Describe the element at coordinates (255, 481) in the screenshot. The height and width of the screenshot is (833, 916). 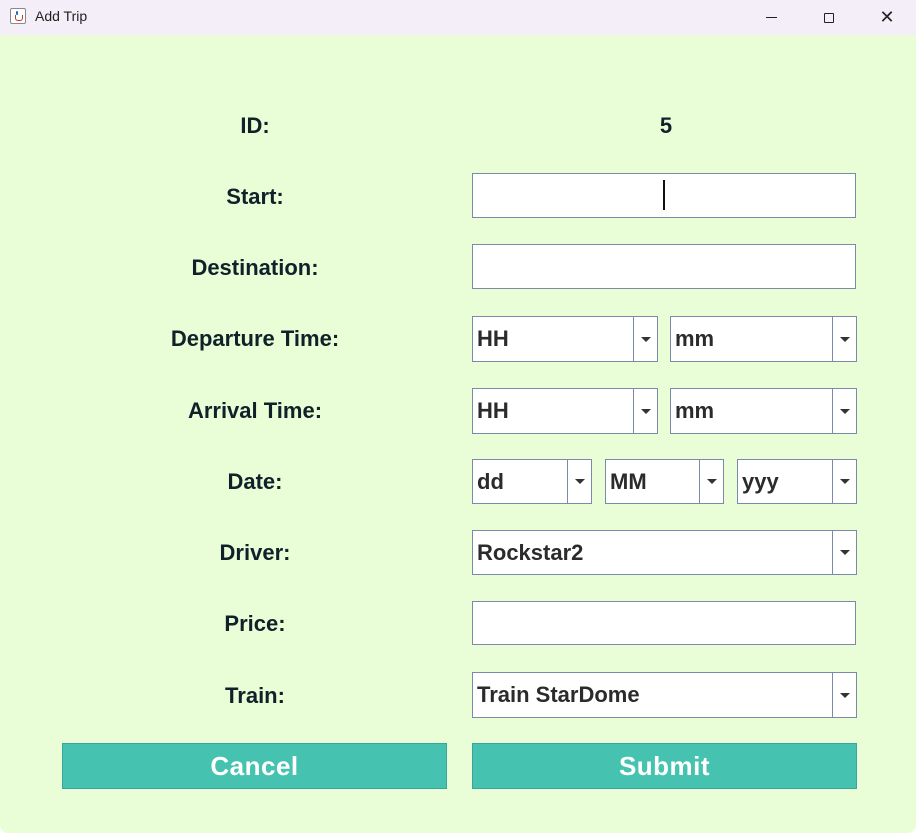
I see `date-label: Date:` at that location.